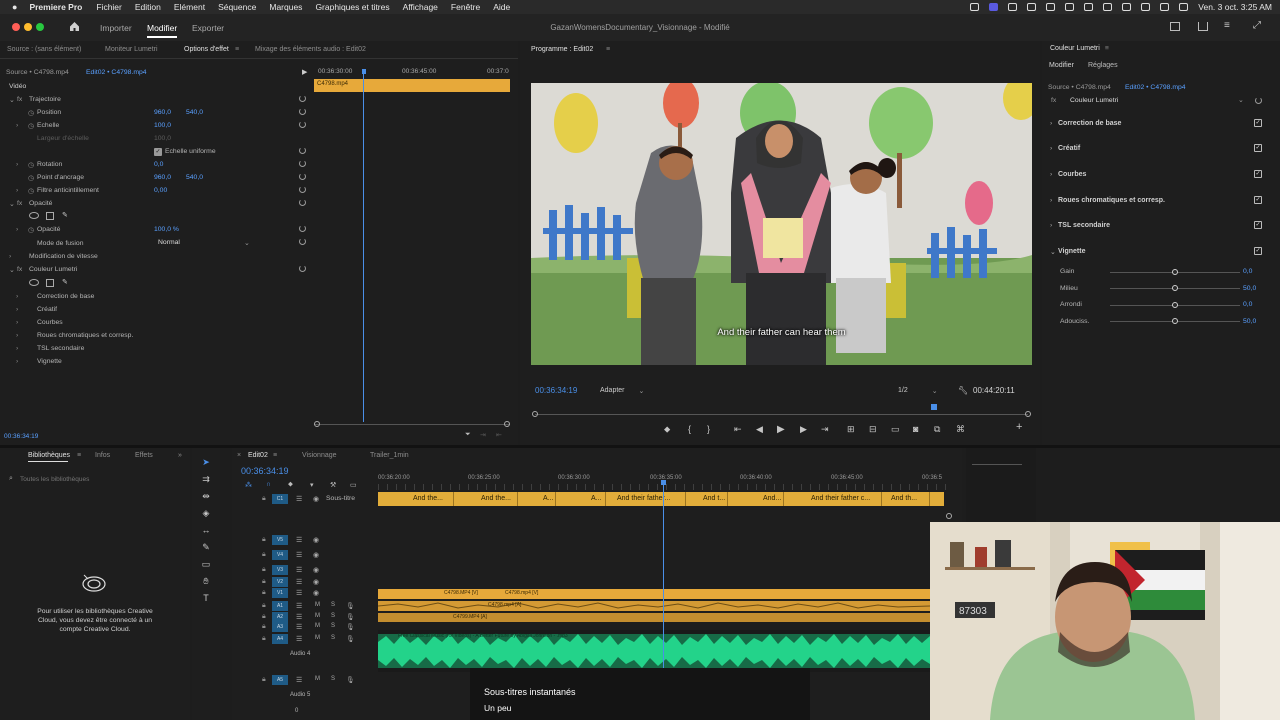 This screenshot has height=720, width=1280. What do you see at coordinates (1203, 26) in the screenshot?
I see `share-icon` at bounding box center [1203, 26].